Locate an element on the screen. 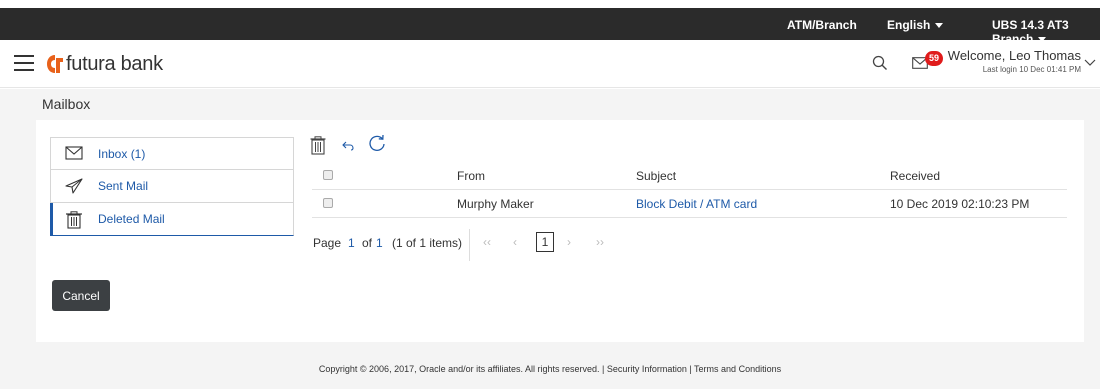 The width and height of the screenshot is (1100, 390). total-pages: 1 is located at coordinates (379, 243).